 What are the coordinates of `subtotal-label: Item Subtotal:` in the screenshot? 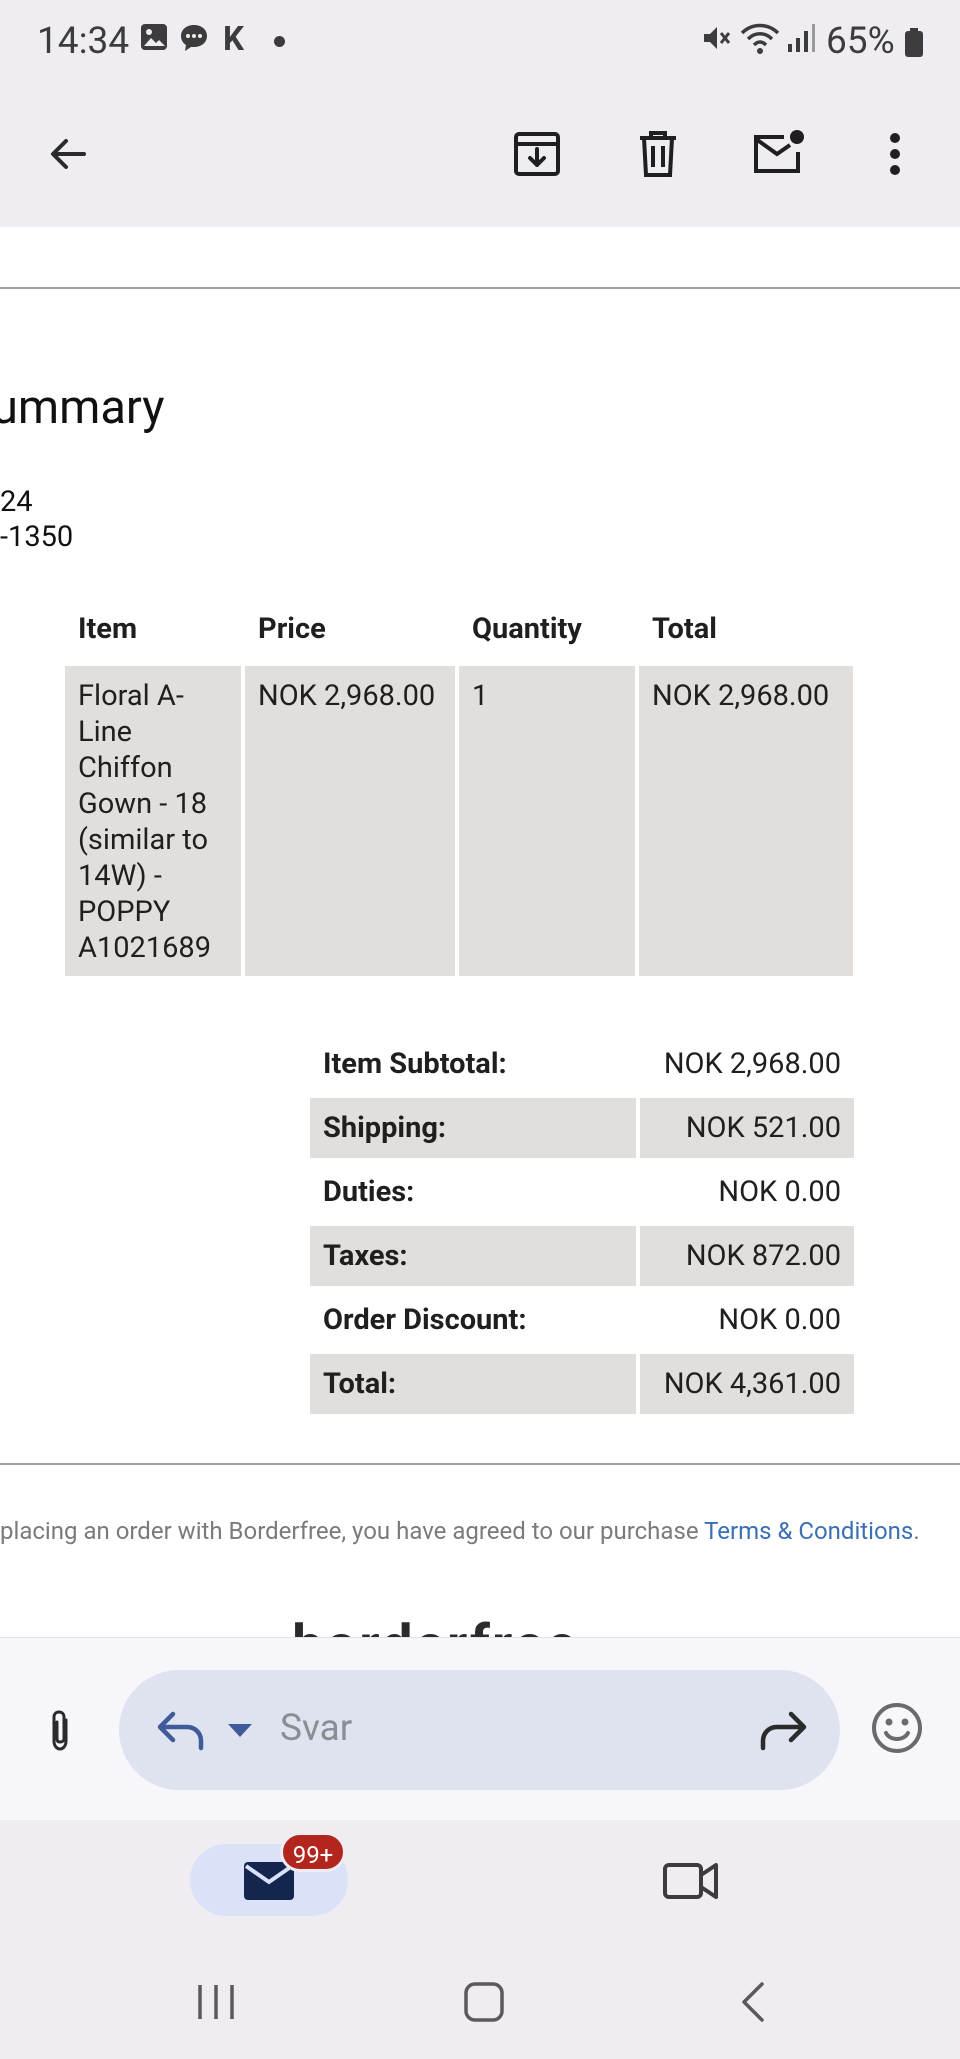 It's located at (415, 1064).